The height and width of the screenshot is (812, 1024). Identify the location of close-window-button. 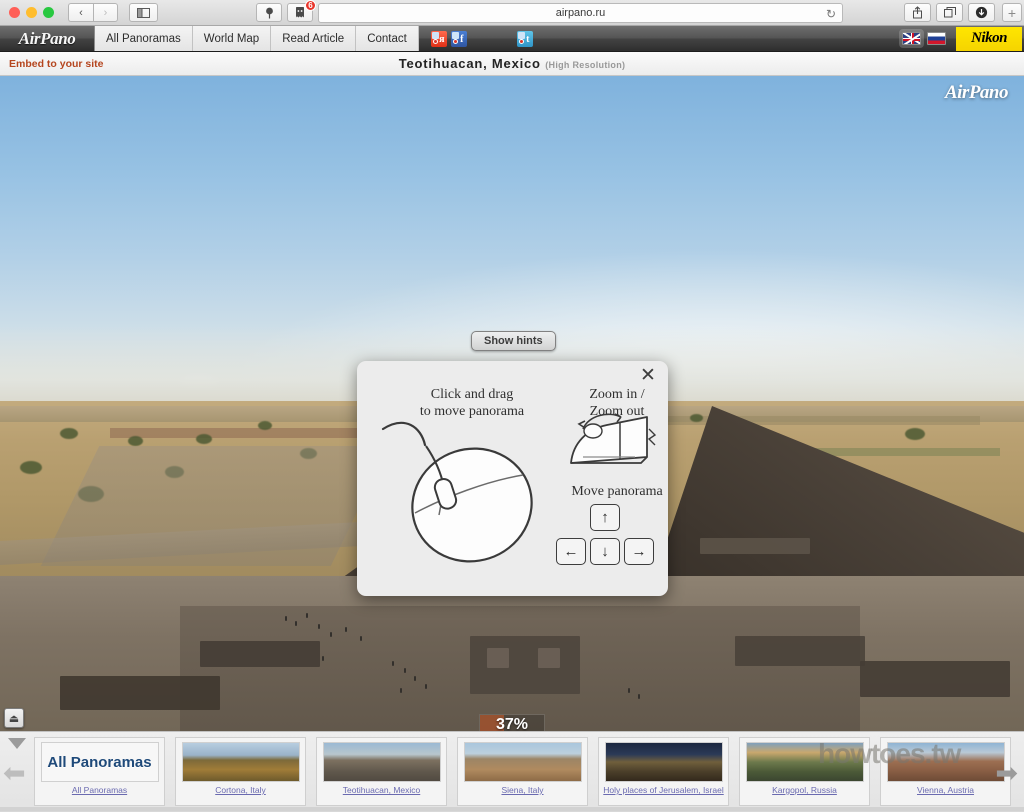
(14, 12).